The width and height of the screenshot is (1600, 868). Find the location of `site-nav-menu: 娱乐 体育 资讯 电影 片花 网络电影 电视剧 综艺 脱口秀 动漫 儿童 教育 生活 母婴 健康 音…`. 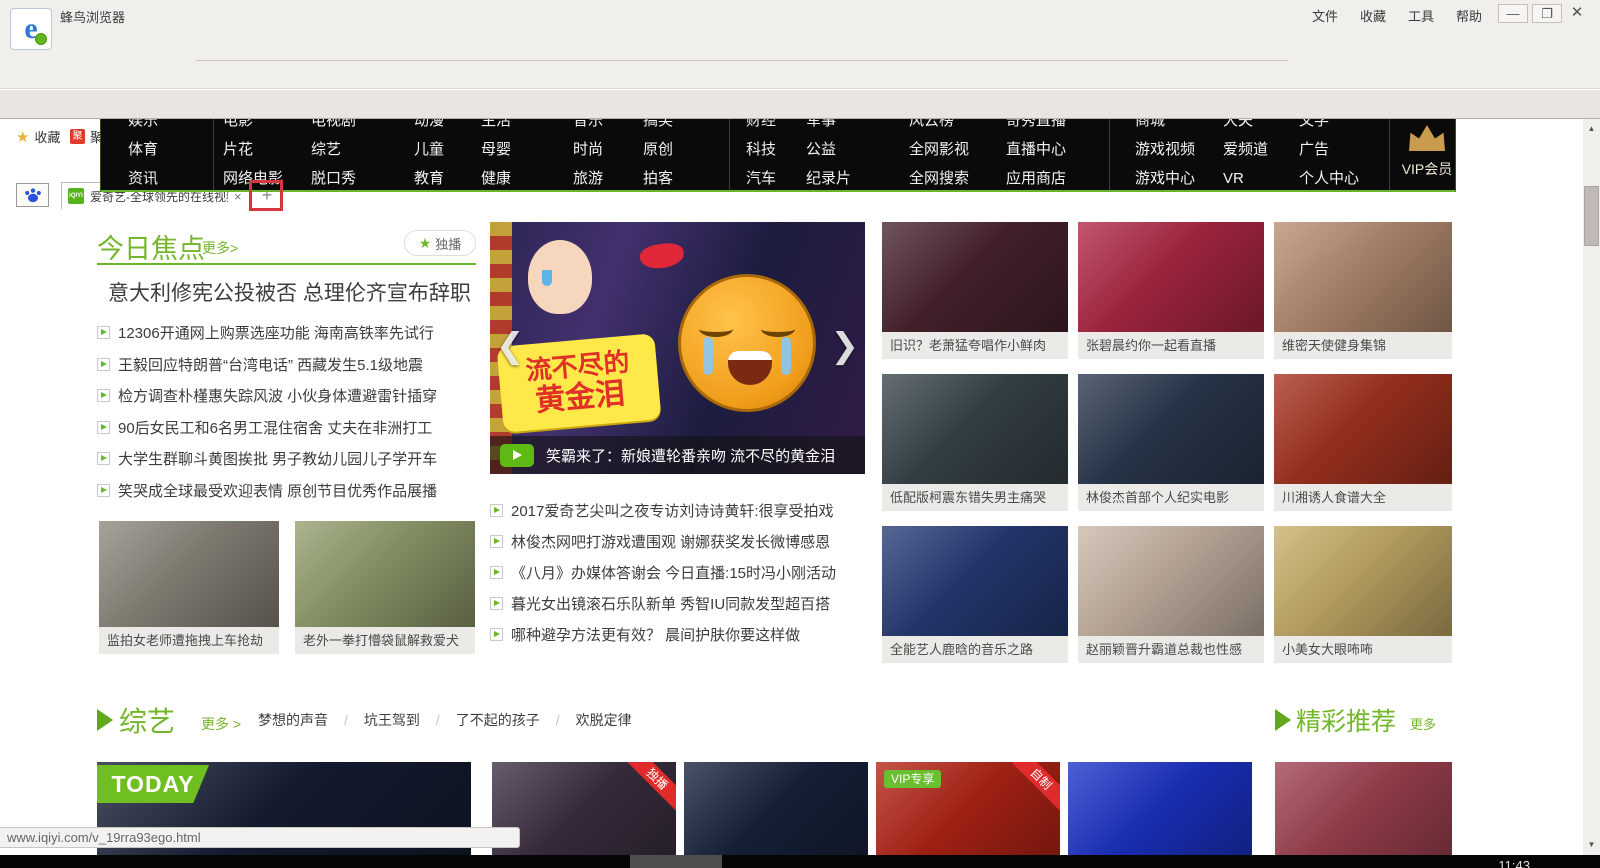

site-nav-menu: 娱乐 体育 资讯 电影 片花 网络电影 电视剧 综艺 脱口秀 动漫 儿童 教育 生活 母婴 健康 音… is located at coordinates (778, 155).